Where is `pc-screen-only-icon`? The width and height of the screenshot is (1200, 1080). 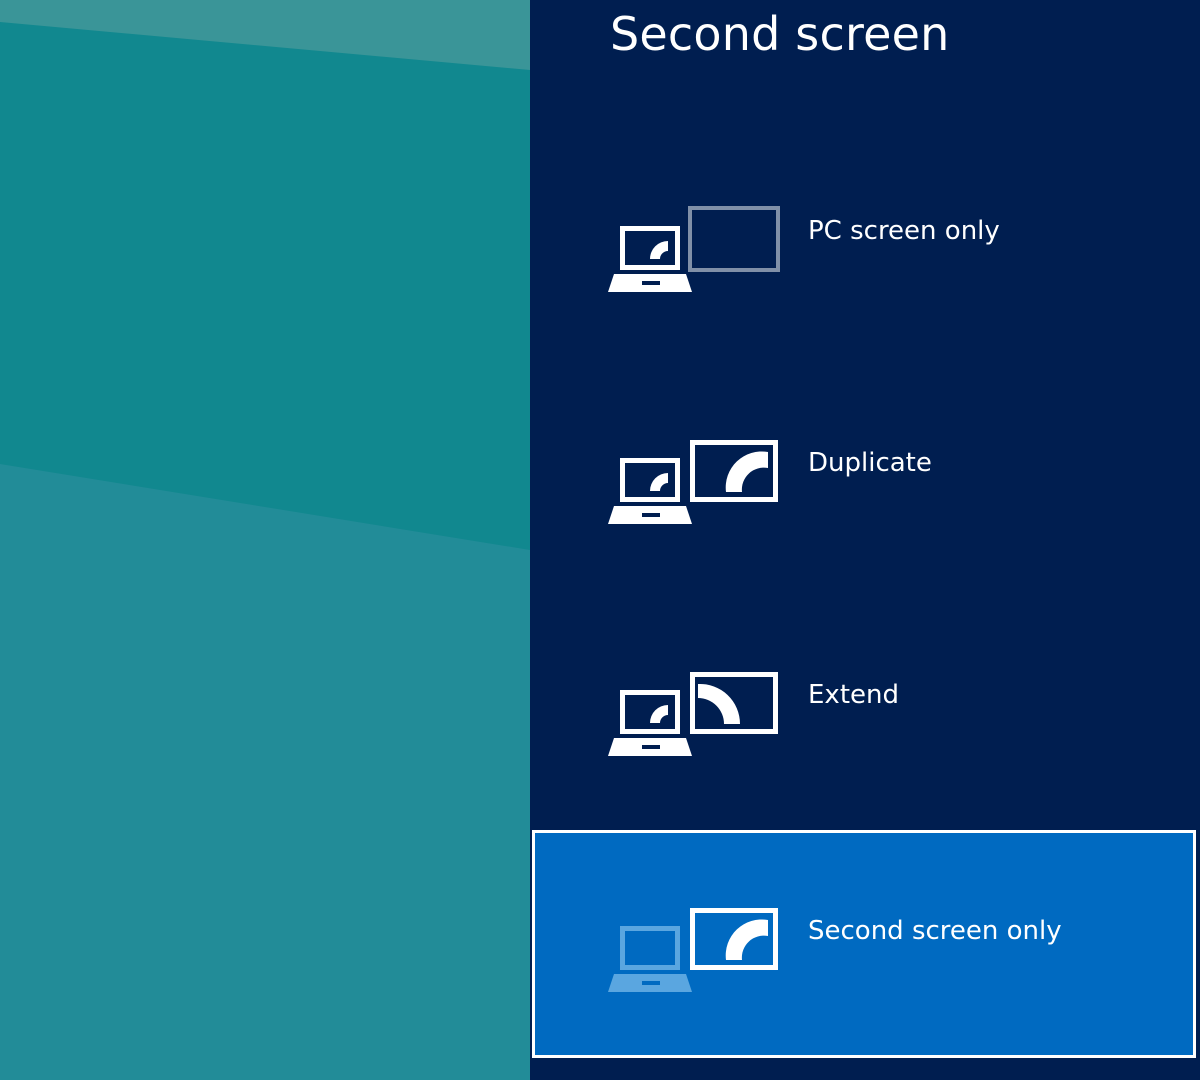 pc-screen-only-icon is located at coordinates (694, 249).